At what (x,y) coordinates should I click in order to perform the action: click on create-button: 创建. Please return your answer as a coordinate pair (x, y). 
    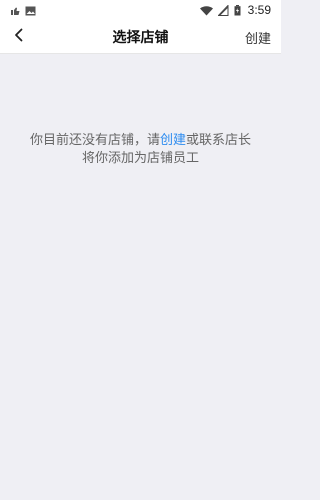
    Looking at the image, I should click on (258, 37).